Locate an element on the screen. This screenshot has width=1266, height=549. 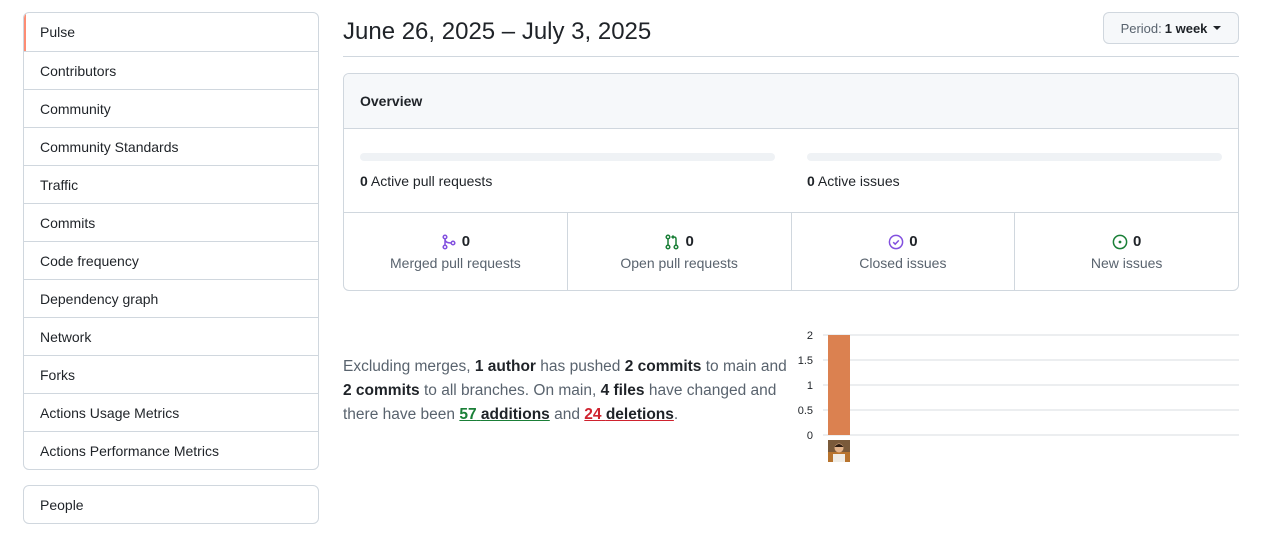
menu-item-community: Community is located at coordinates (171, 108).